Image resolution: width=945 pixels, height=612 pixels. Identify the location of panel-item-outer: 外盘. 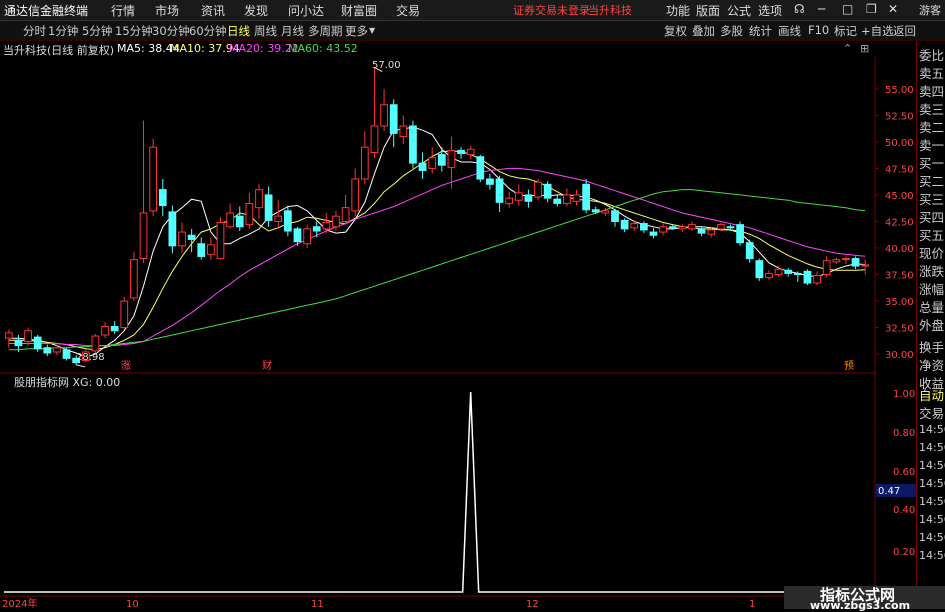
(931, 324).